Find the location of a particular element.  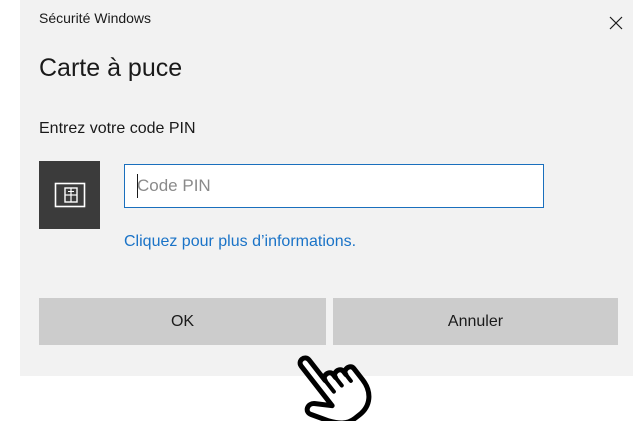

more-info-link: Cliquez pour plus d’informations. is located at coordinates (240, 242).